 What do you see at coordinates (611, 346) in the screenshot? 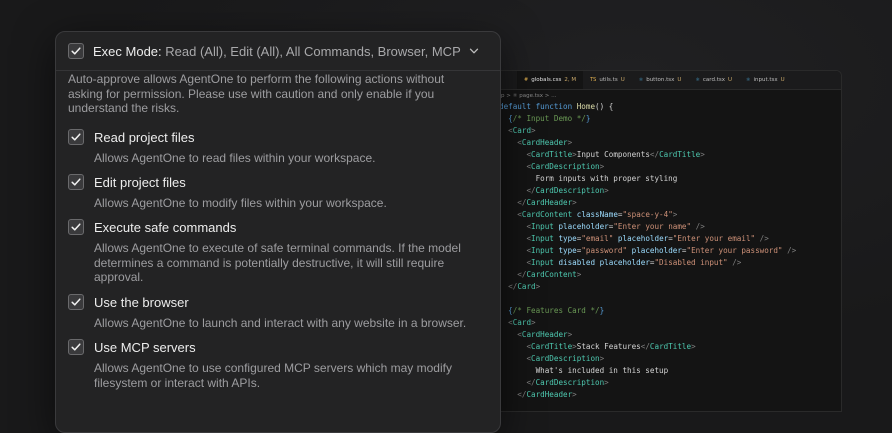
I see `code-line: <CardTitle>Stack Features</CardTitle>` at bounding box center [611, 346].